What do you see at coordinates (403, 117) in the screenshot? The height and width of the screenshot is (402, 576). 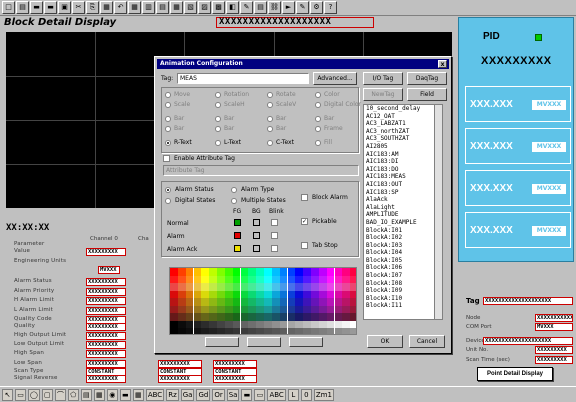 I see `tag-list-item: AC12_OAT` at bounding box center [403, 117].